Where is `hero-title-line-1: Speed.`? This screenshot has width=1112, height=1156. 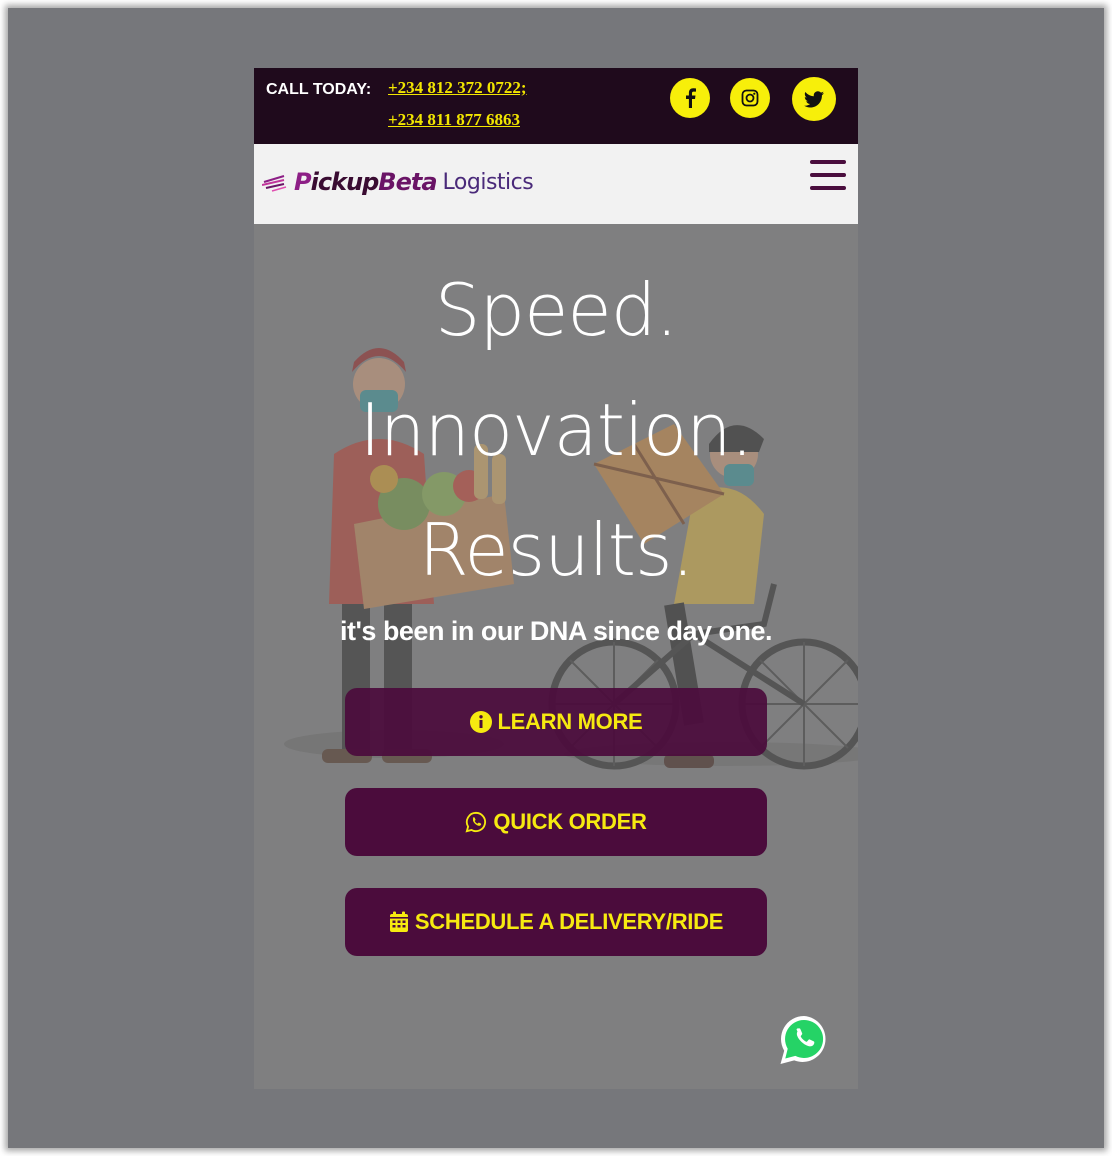 hero-title-line-1: Speed. is located at coordinates (556, 310).